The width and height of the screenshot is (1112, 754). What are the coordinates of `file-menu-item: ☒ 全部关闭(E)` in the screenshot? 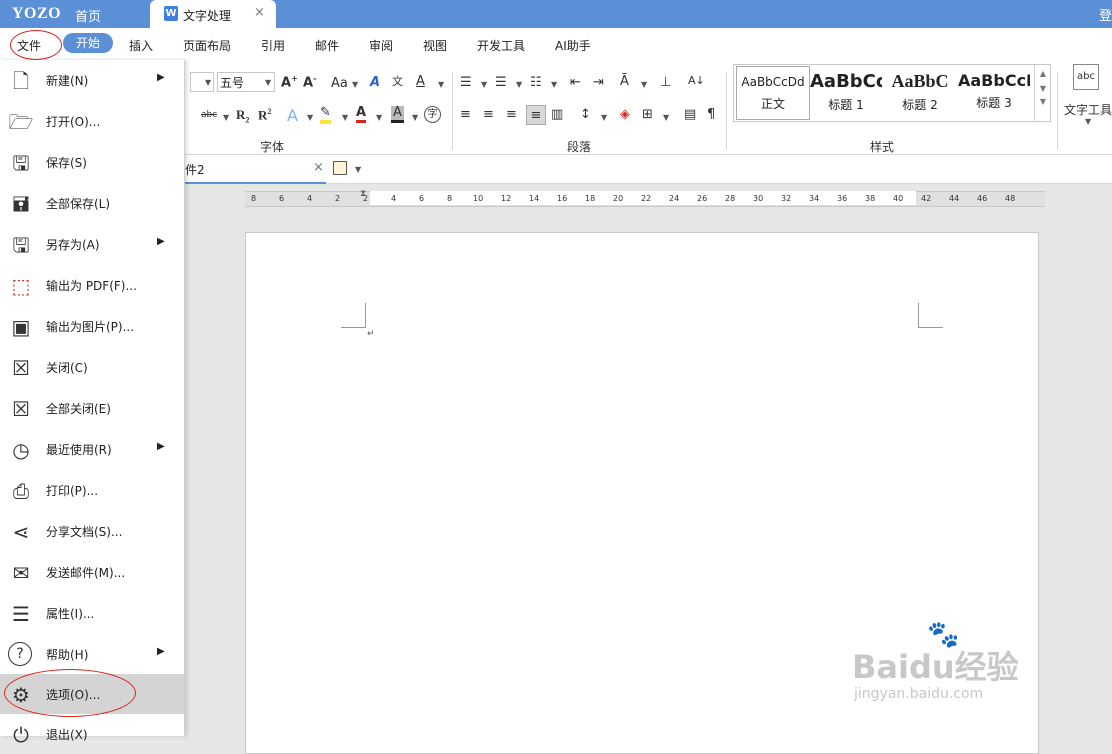 It's located at (92, 408).